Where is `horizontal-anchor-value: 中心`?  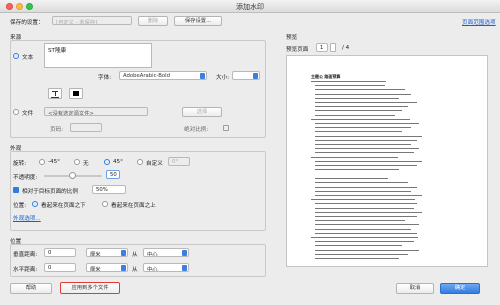
horizontal-anchor-value: 中心 is located at coordinates (152, 269).